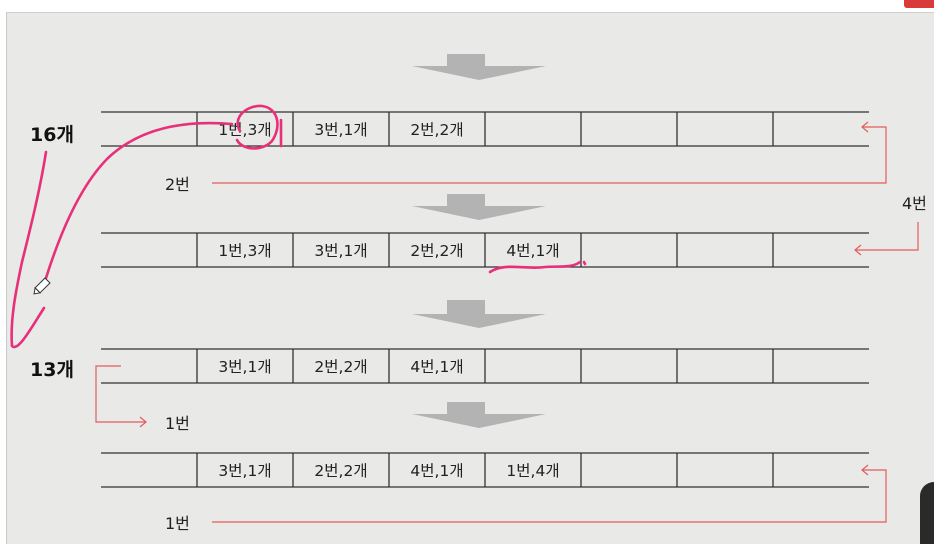 The height and width of the screenshot is (544, 934). I want to click on feed-label-row2: 4번, so click(914, 203).